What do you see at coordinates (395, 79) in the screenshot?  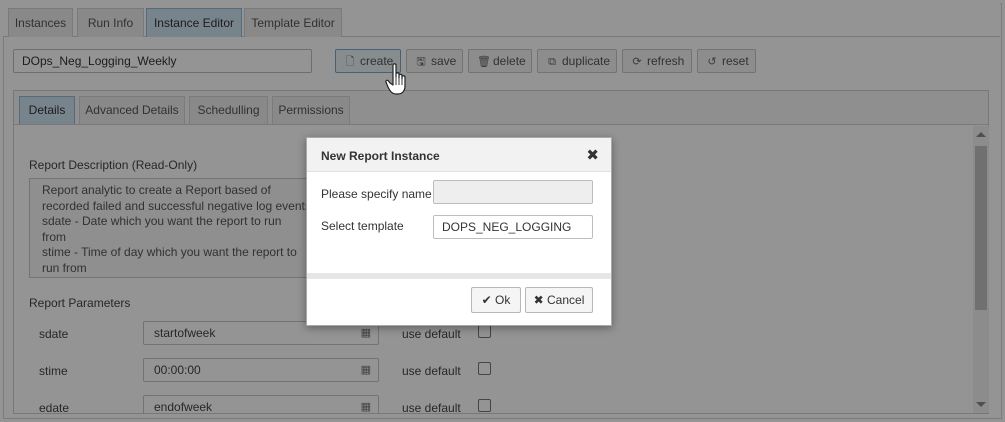 I see `hand-cursor-icon` at bounding box center [395, 79].